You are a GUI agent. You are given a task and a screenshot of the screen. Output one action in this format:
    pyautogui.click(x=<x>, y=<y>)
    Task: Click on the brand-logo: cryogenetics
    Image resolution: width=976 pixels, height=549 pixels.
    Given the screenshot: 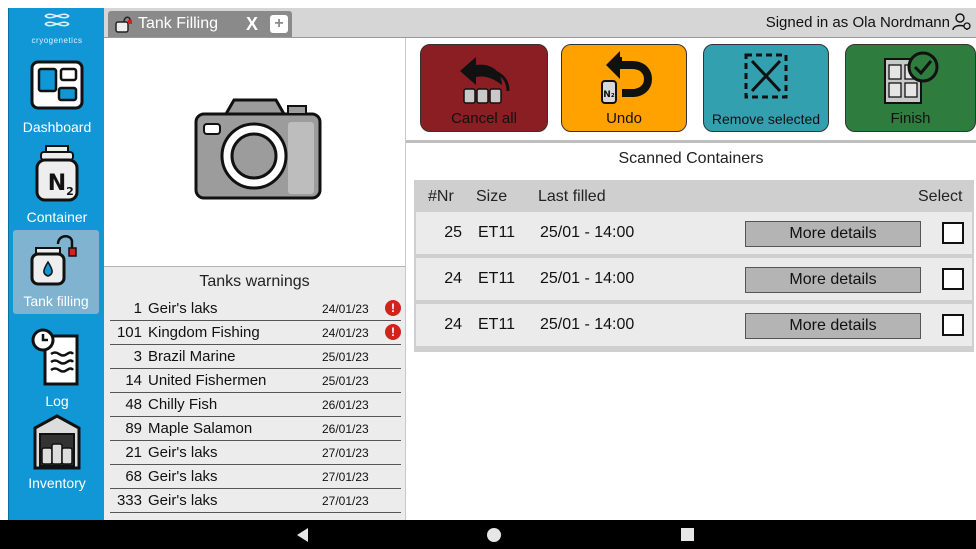 What is the action you would take?
    pyautogui.click(x=57, y=29)
    